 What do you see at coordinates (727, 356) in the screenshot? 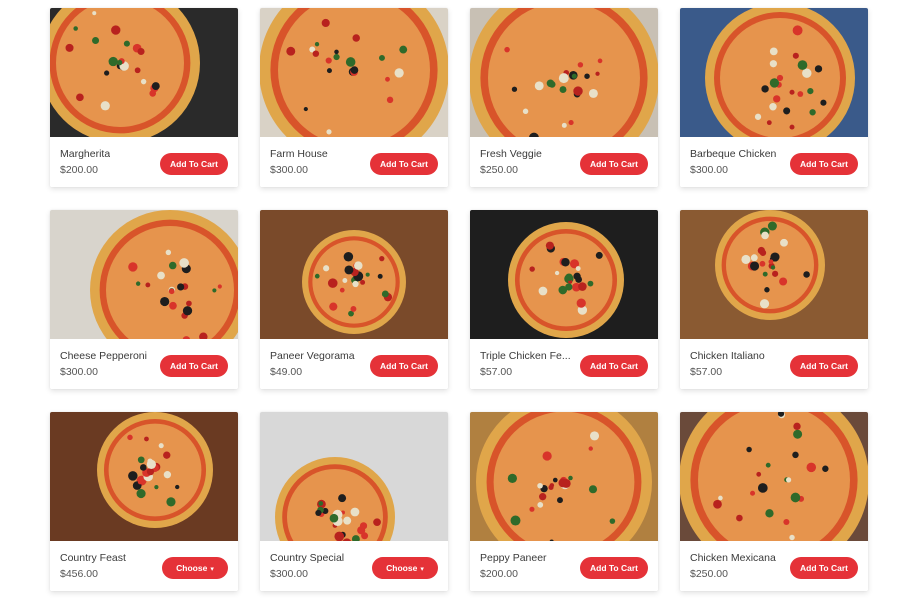
I see `product-name: Chicken Italiano` at bounding box center [727, 356].